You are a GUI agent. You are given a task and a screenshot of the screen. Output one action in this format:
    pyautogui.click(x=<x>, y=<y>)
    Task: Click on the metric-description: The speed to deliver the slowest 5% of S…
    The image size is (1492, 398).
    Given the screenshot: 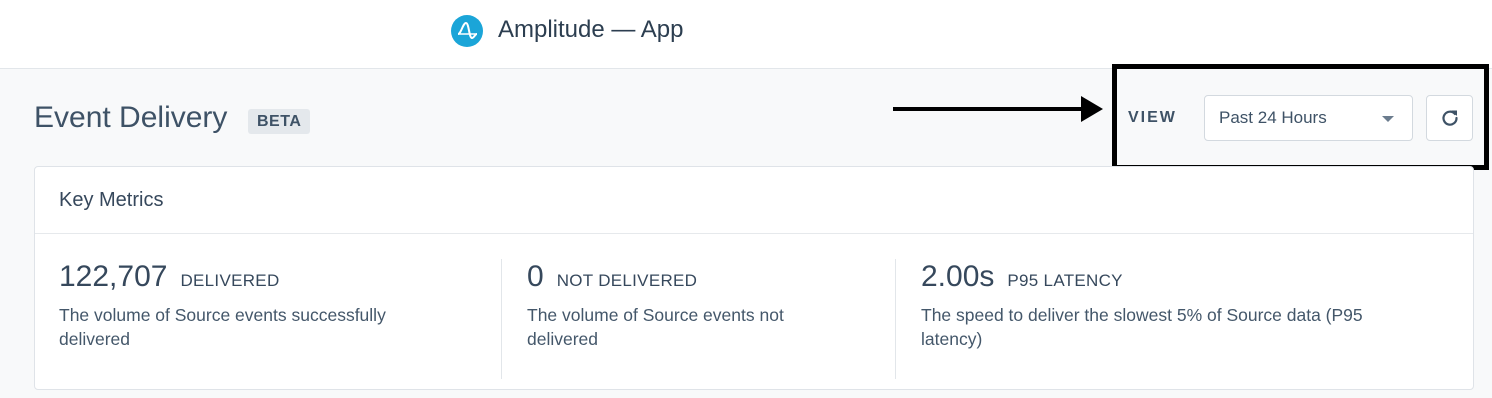 What is the action you would take?
    pyautogui.click(x=1191, y=327)
    